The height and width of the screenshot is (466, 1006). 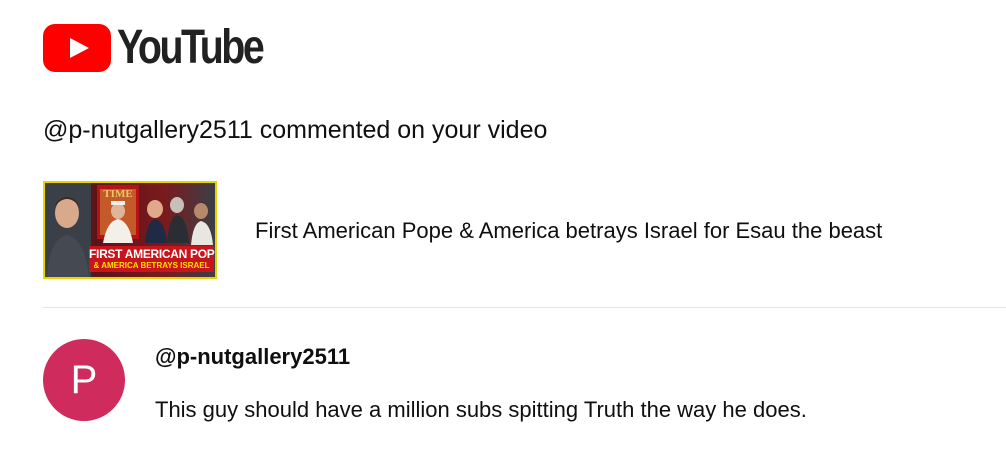 I want to click on magazine-title: TIME, so click(x=117, y=194).